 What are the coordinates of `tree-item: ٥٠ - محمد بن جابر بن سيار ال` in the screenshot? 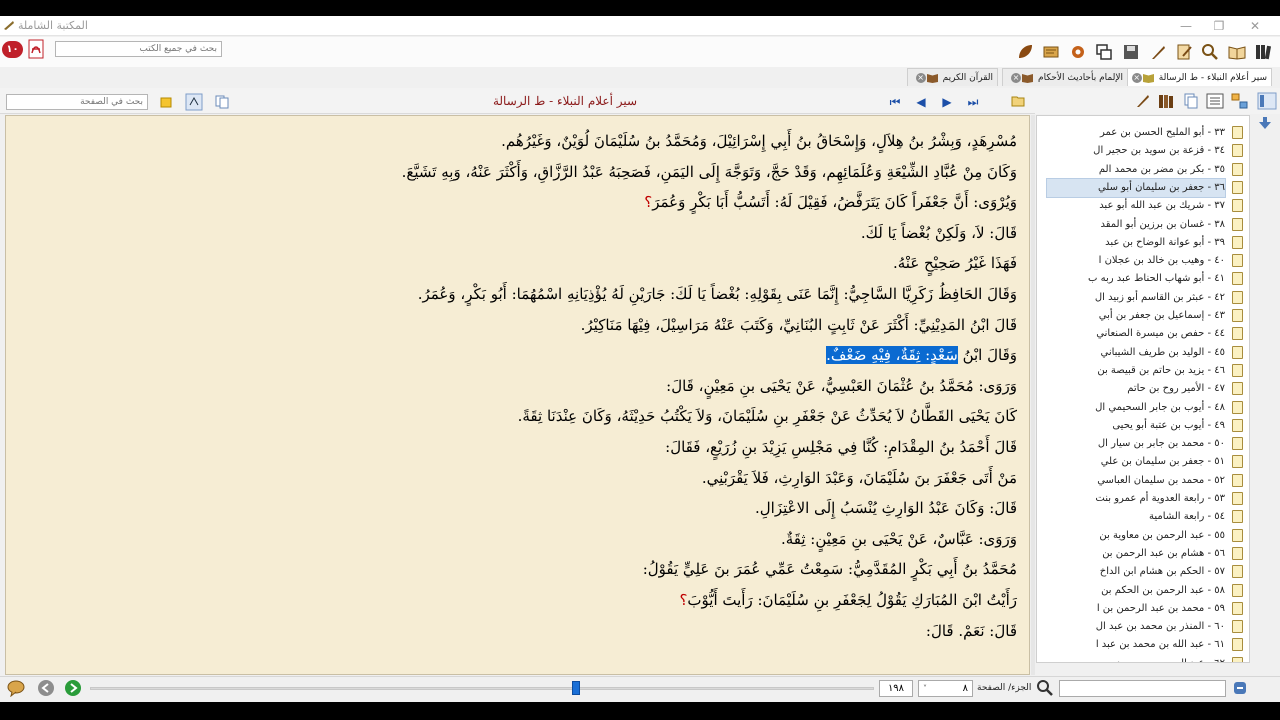 It's located at (1136, 444).